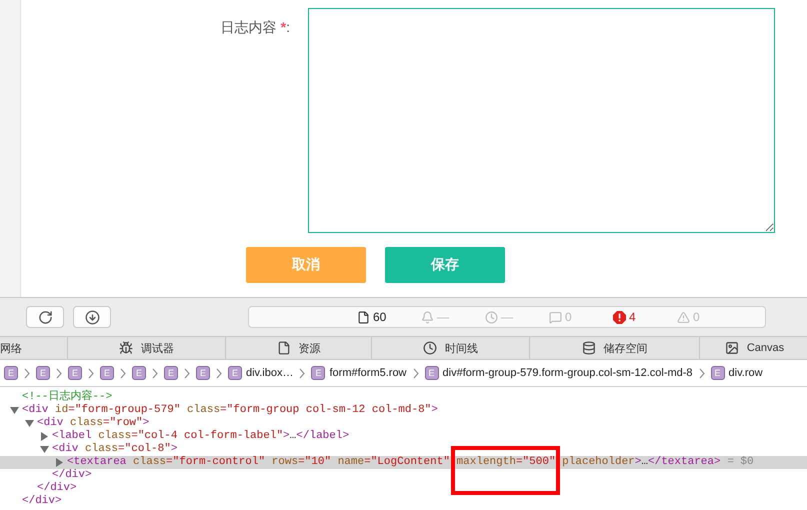  Describe the element at coordinates (61, 410) in the screenshot. I see `code-text: id` at that location.